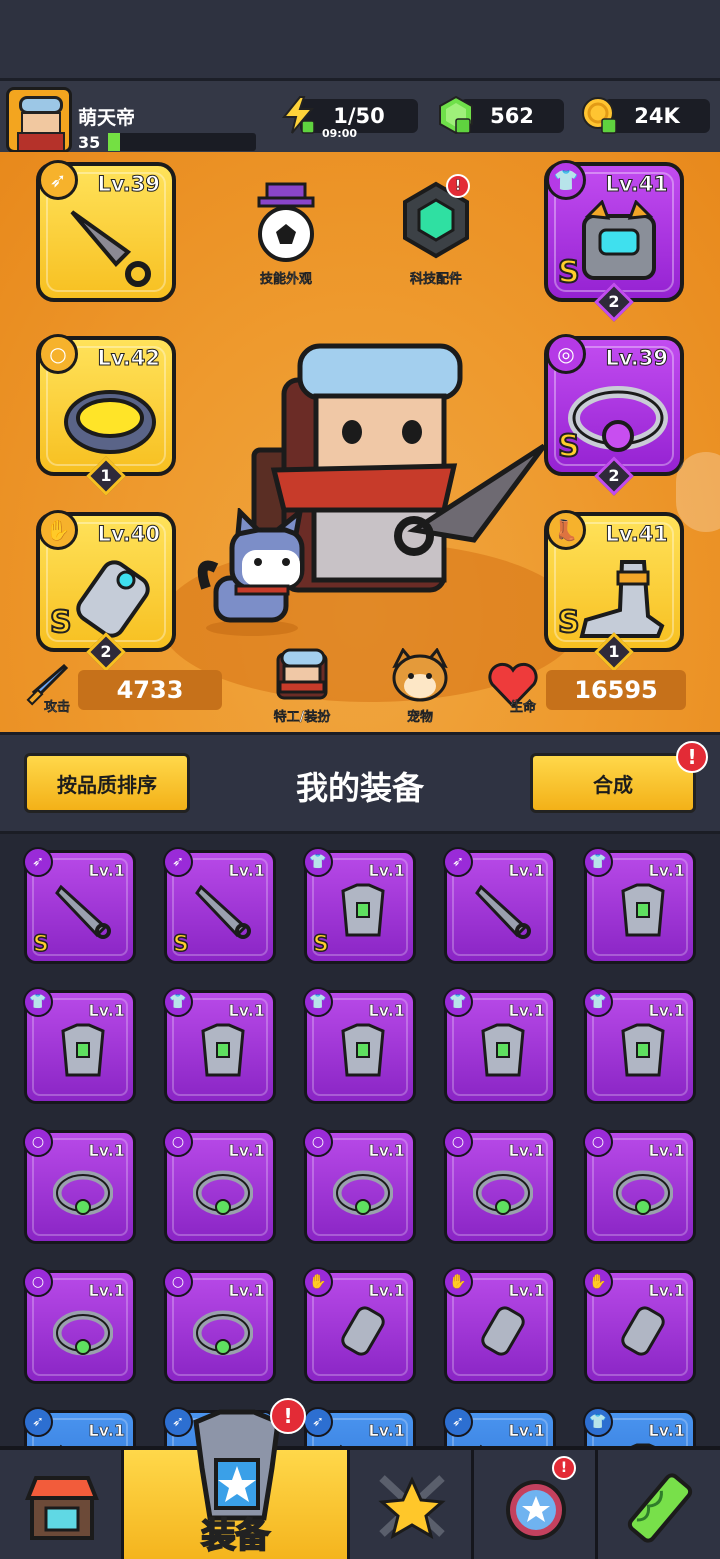  What do you see at coordinates (318, 1282) in the screenshot?
I see `glove-type-icon: ✋` at bounding box center [318, 1282].